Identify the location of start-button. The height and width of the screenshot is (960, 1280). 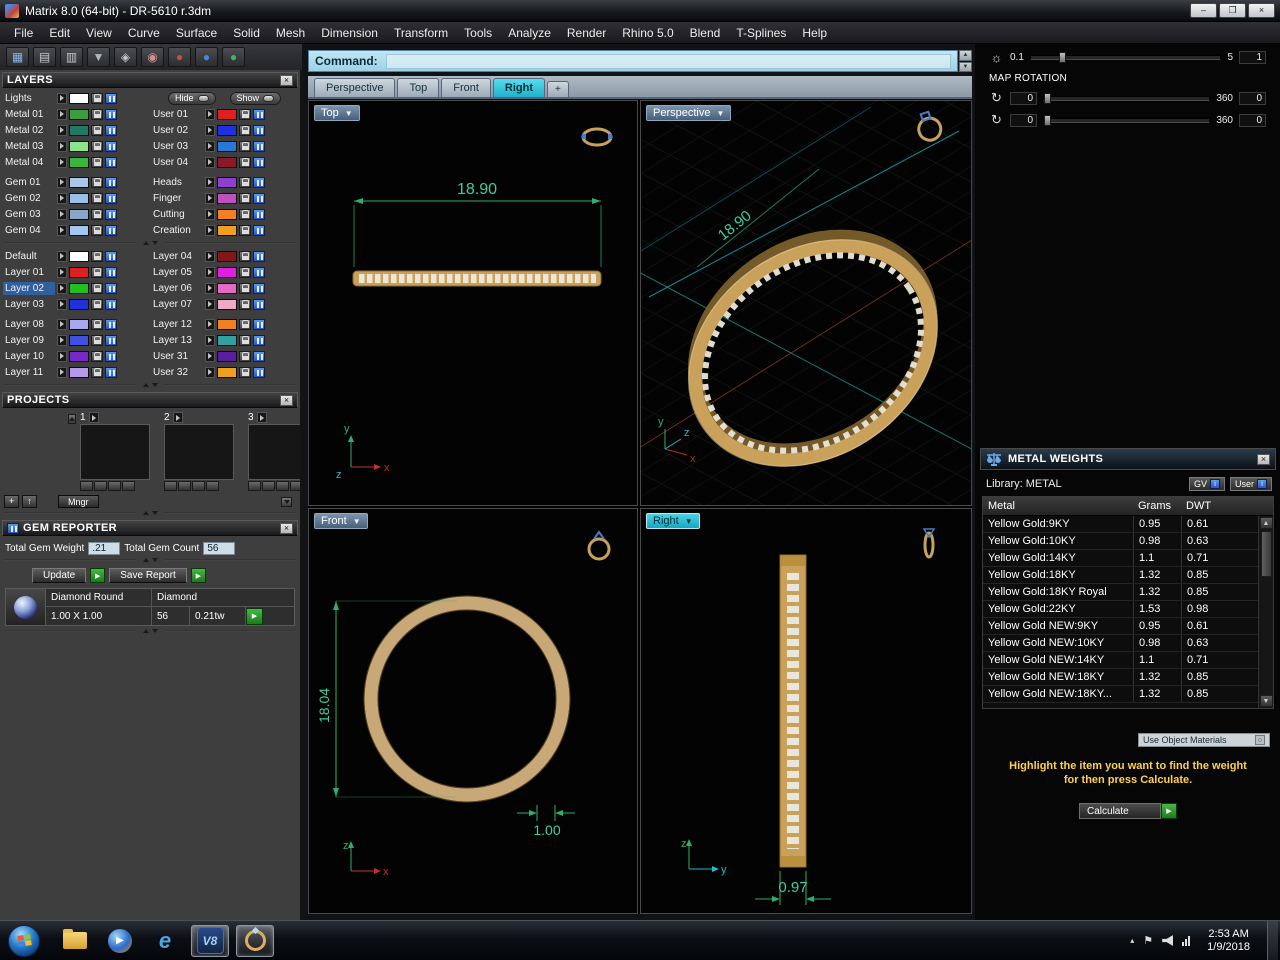
(24, 940).